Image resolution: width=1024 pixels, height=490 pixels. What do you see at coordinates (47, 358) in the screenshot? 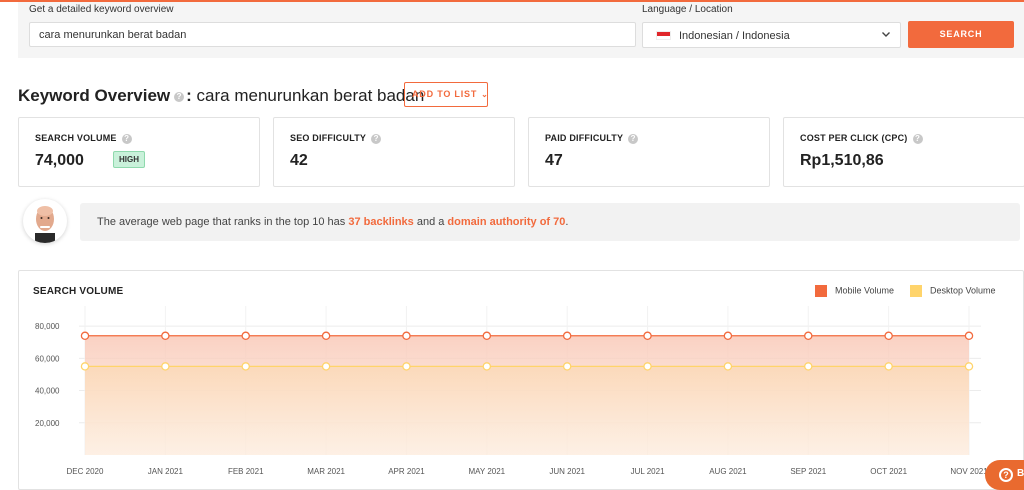
I see `y-tick-label: 60,000` at bounding box center [47, 358].